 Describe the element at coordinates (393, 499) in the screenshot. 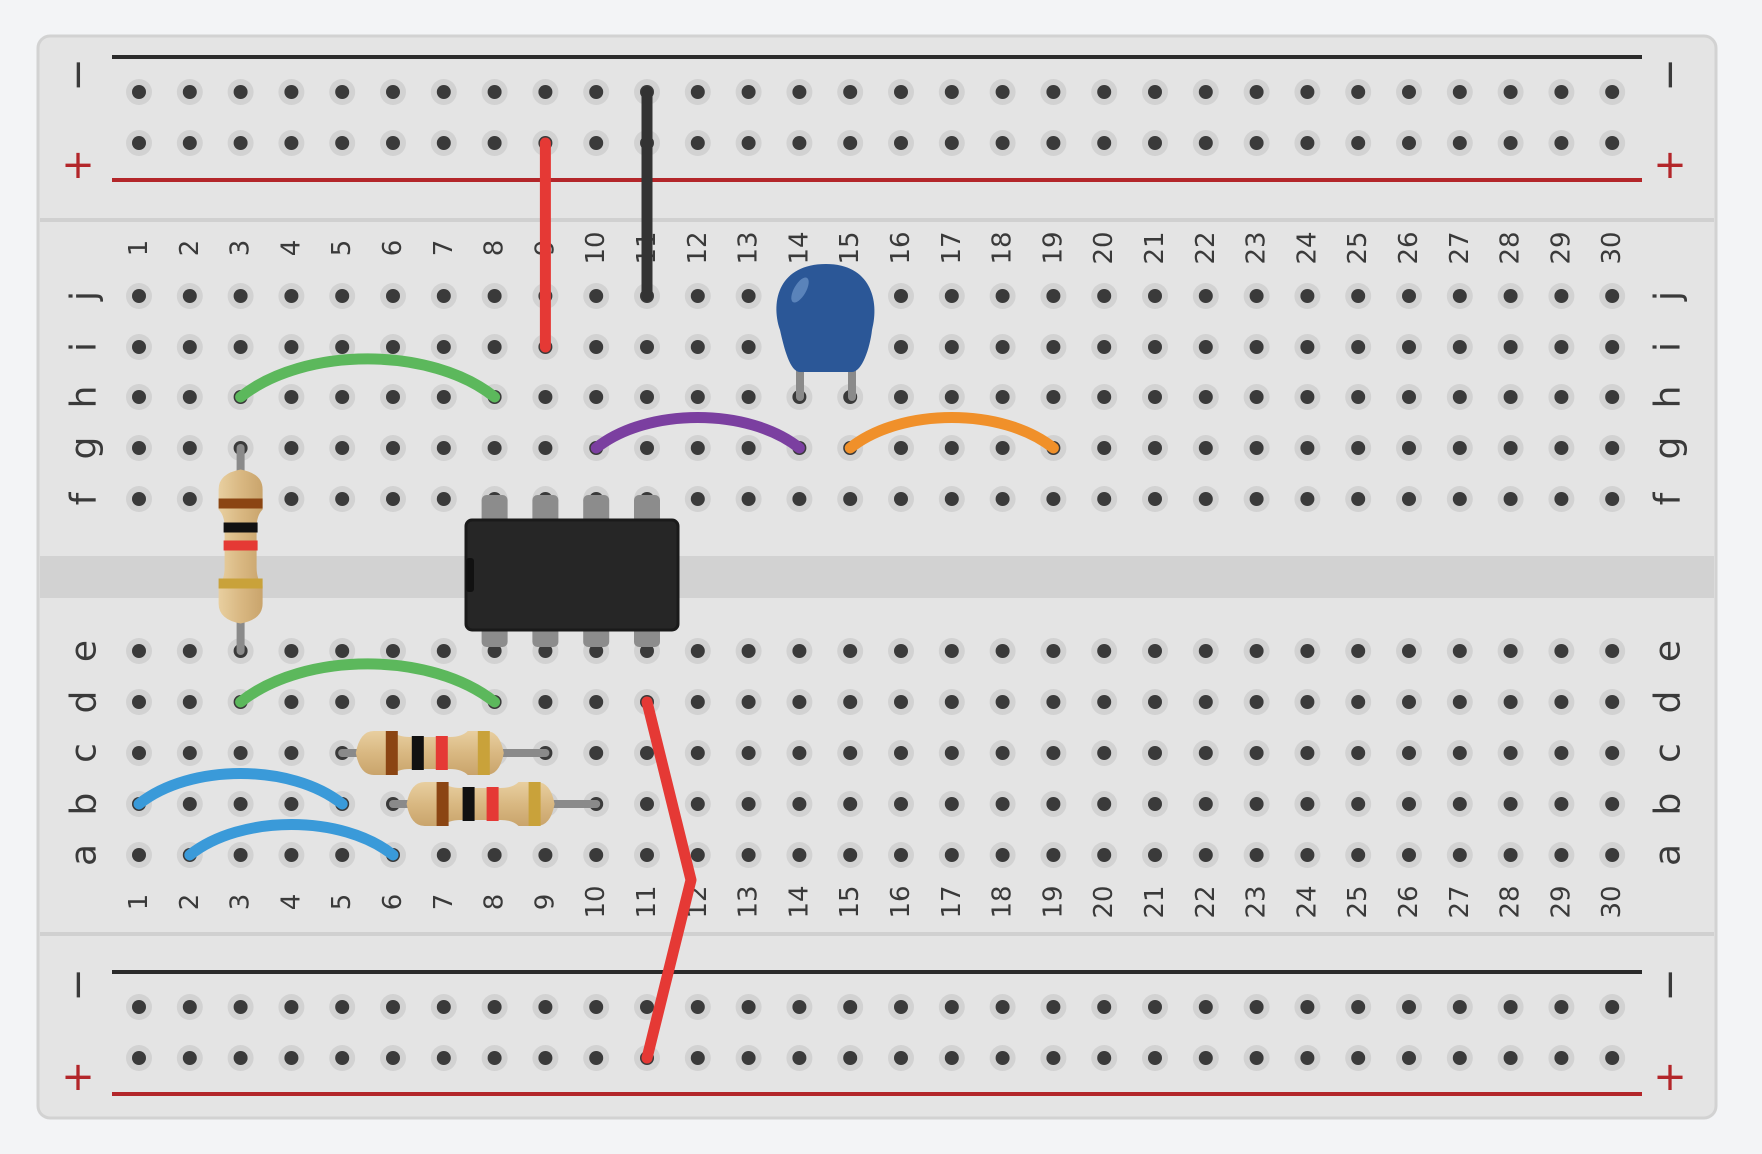

I see `hole-f6-dot` at that location.